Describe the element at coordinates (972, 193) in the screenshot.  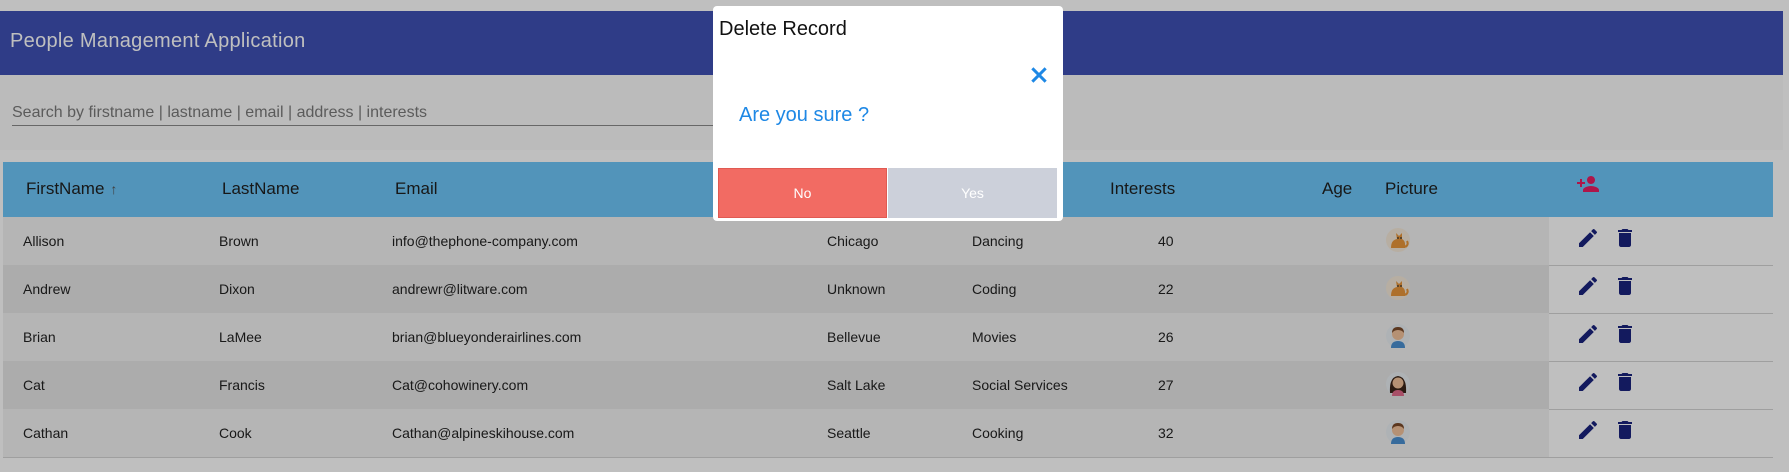
I see `yes-button: Yes` at that location.